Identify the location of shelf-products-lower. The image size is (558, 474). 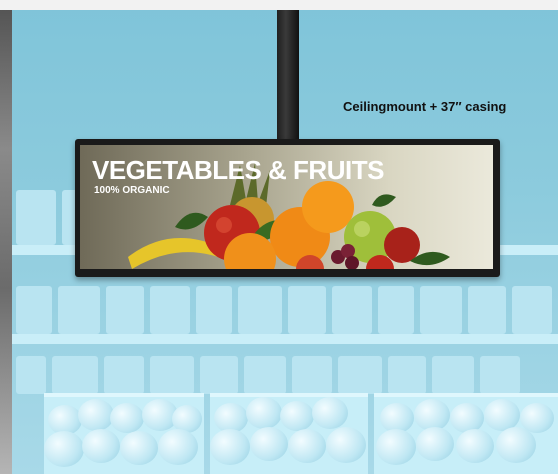
(285, 375).